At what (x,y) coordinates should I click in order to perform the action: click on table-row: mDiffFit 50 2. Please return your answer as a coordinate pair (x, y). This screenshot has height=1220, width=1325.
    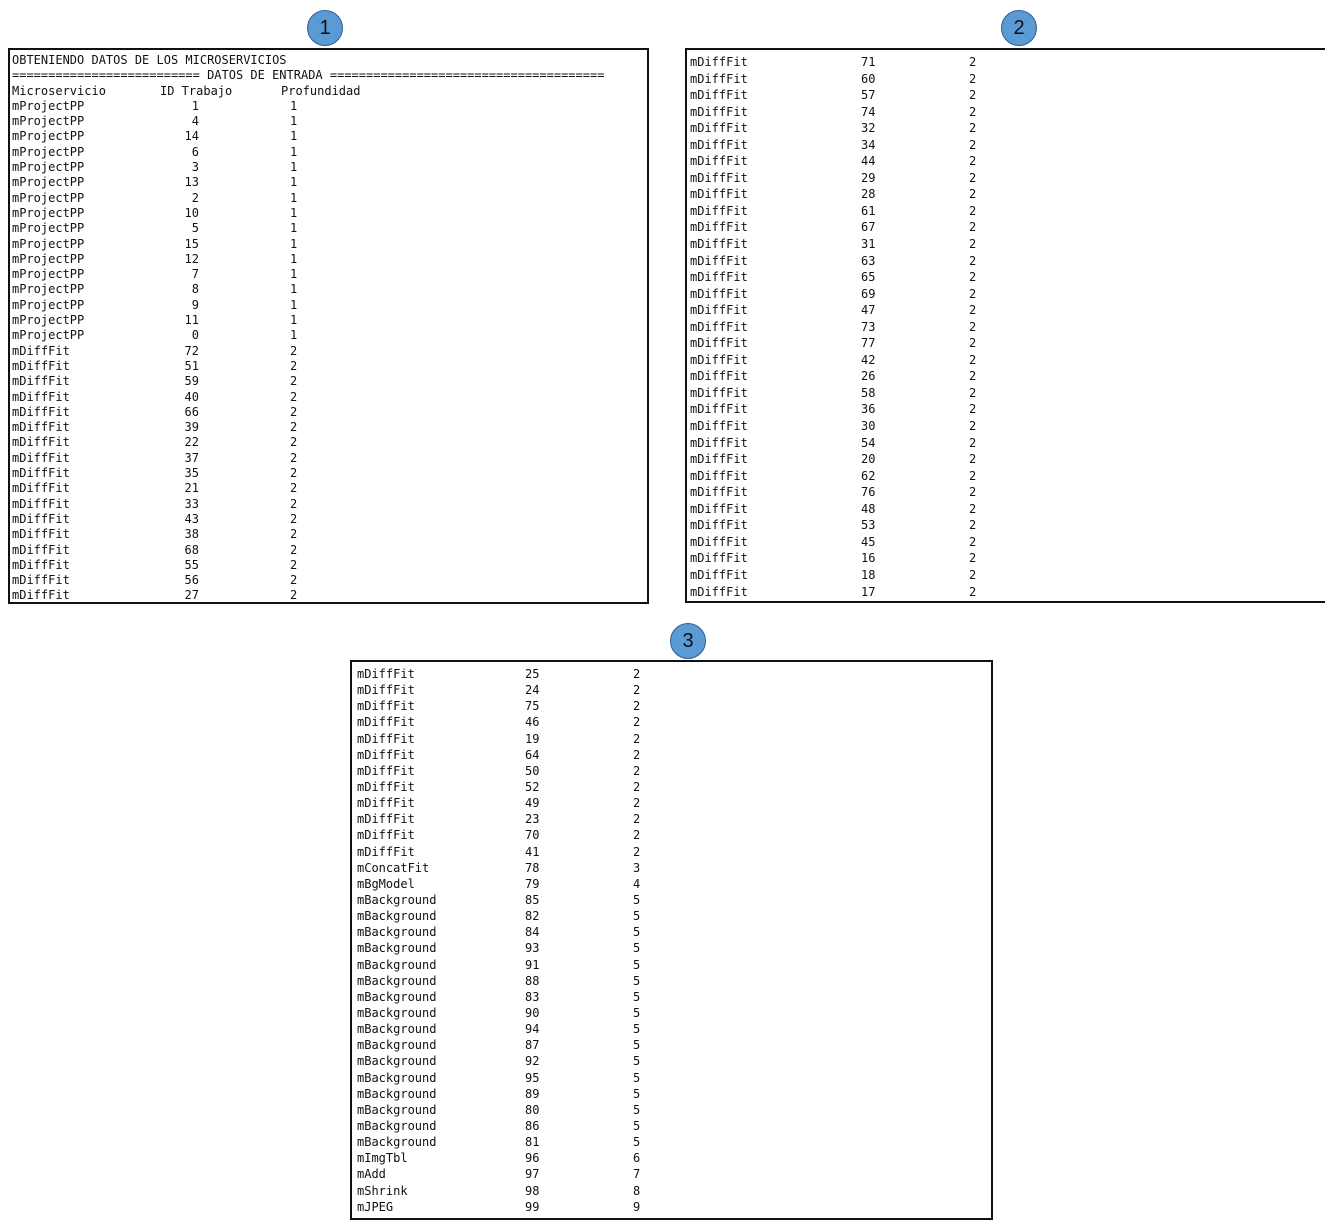
    Looking at the image, I should click on (674, 771).